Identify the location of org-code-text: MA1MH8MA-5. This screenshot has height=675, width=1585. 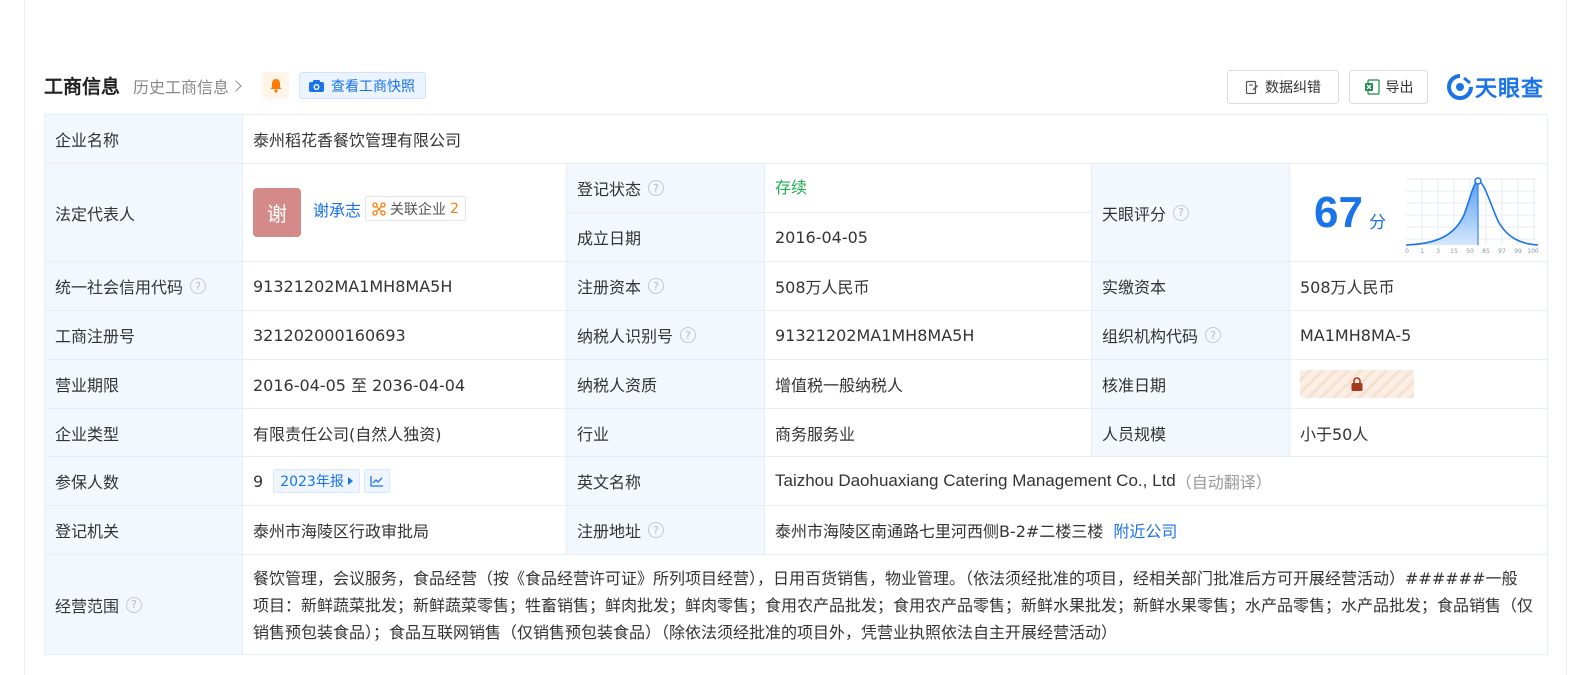
(1356, 335).